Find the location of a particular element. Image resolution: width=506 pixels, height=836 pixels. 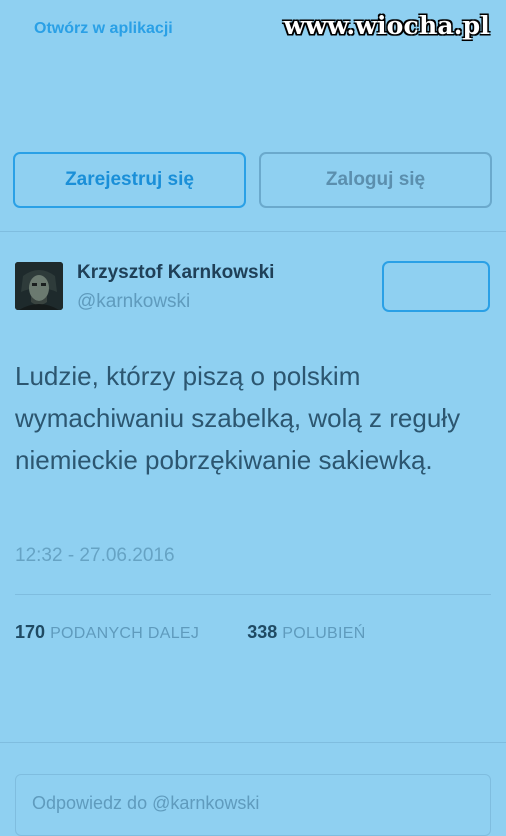

tweet-stats: 170 PODANYCH DALEJ 338 POLUBIEŃ is located at coordinates (190, 632).